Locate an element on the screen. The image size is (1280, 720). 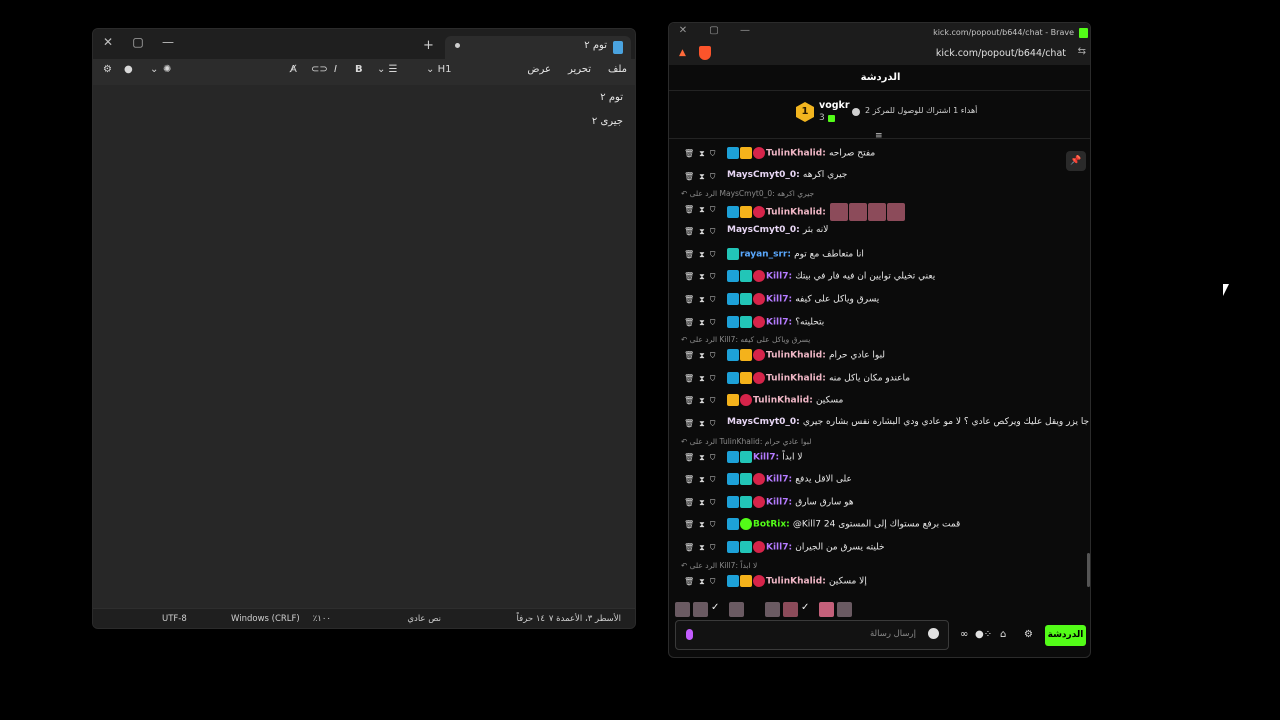
store-icon: ⌂ is located at coordinates (1003, 634).